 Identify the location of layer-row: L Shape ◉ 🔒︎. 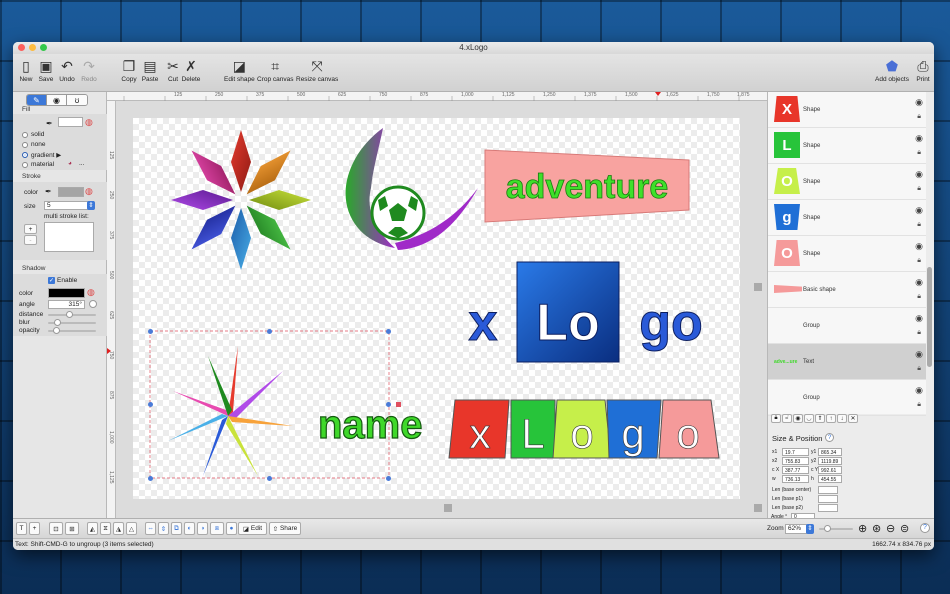
(847, 146).